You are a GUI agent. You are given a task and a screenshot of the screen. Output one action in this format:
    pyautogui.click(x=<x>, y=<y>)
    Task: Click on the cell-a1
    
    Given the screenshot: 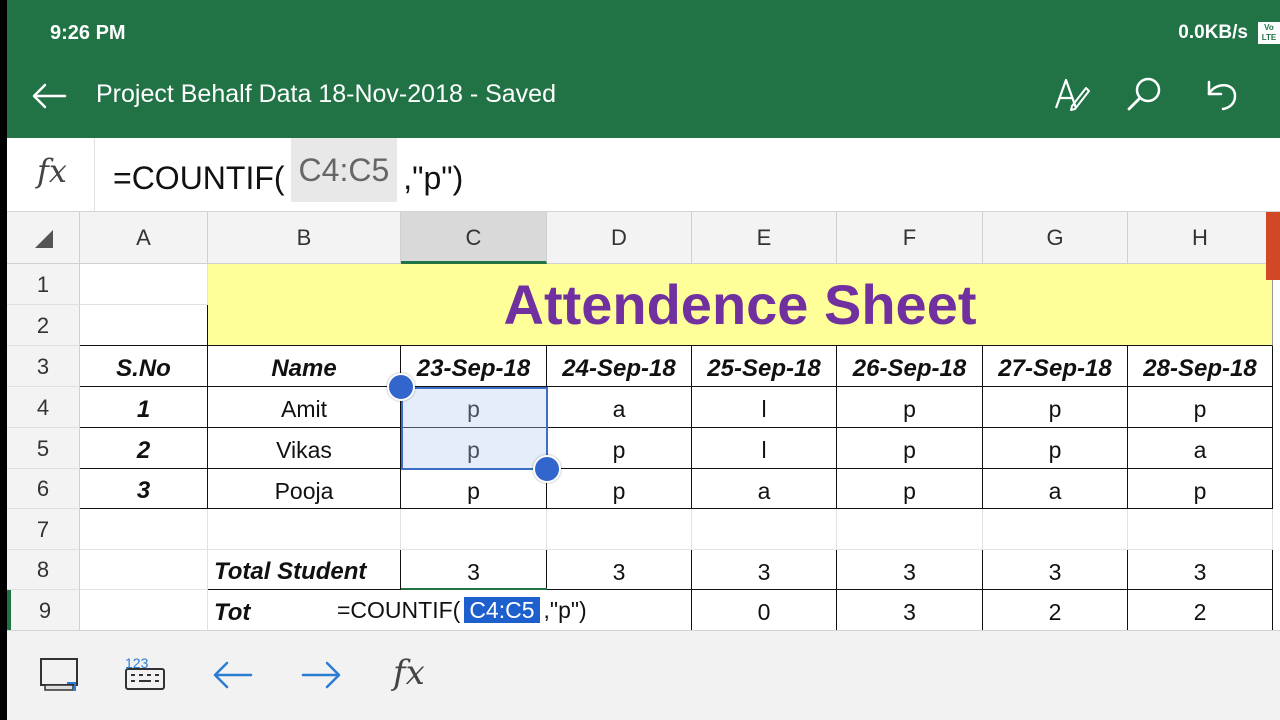 What is the action you would take?
    pyautogui.click(x=144, y=284)
    